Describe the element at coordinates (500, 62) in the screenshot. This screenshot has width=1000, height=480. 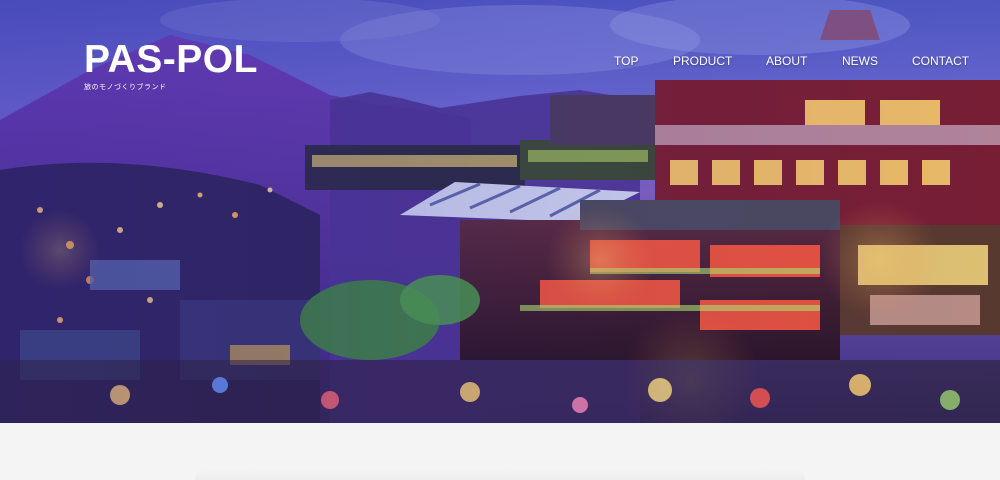
I see `main-navigation: TOP PRODUCT ABOUT NEWS CONTACT` at that location.